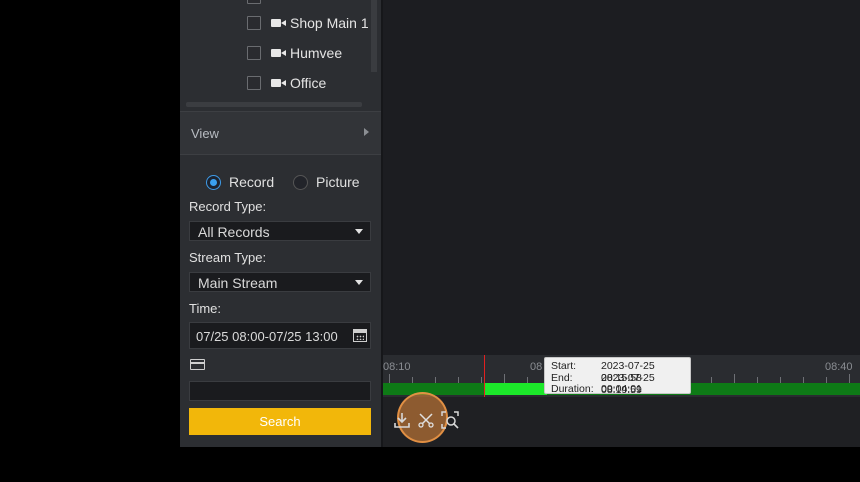 The height and width of the screenshot is (482, 860). What do you see at coordinates (300, 182) in the screenshot?
I see `picture-radio` at bounding box center [300, 182].